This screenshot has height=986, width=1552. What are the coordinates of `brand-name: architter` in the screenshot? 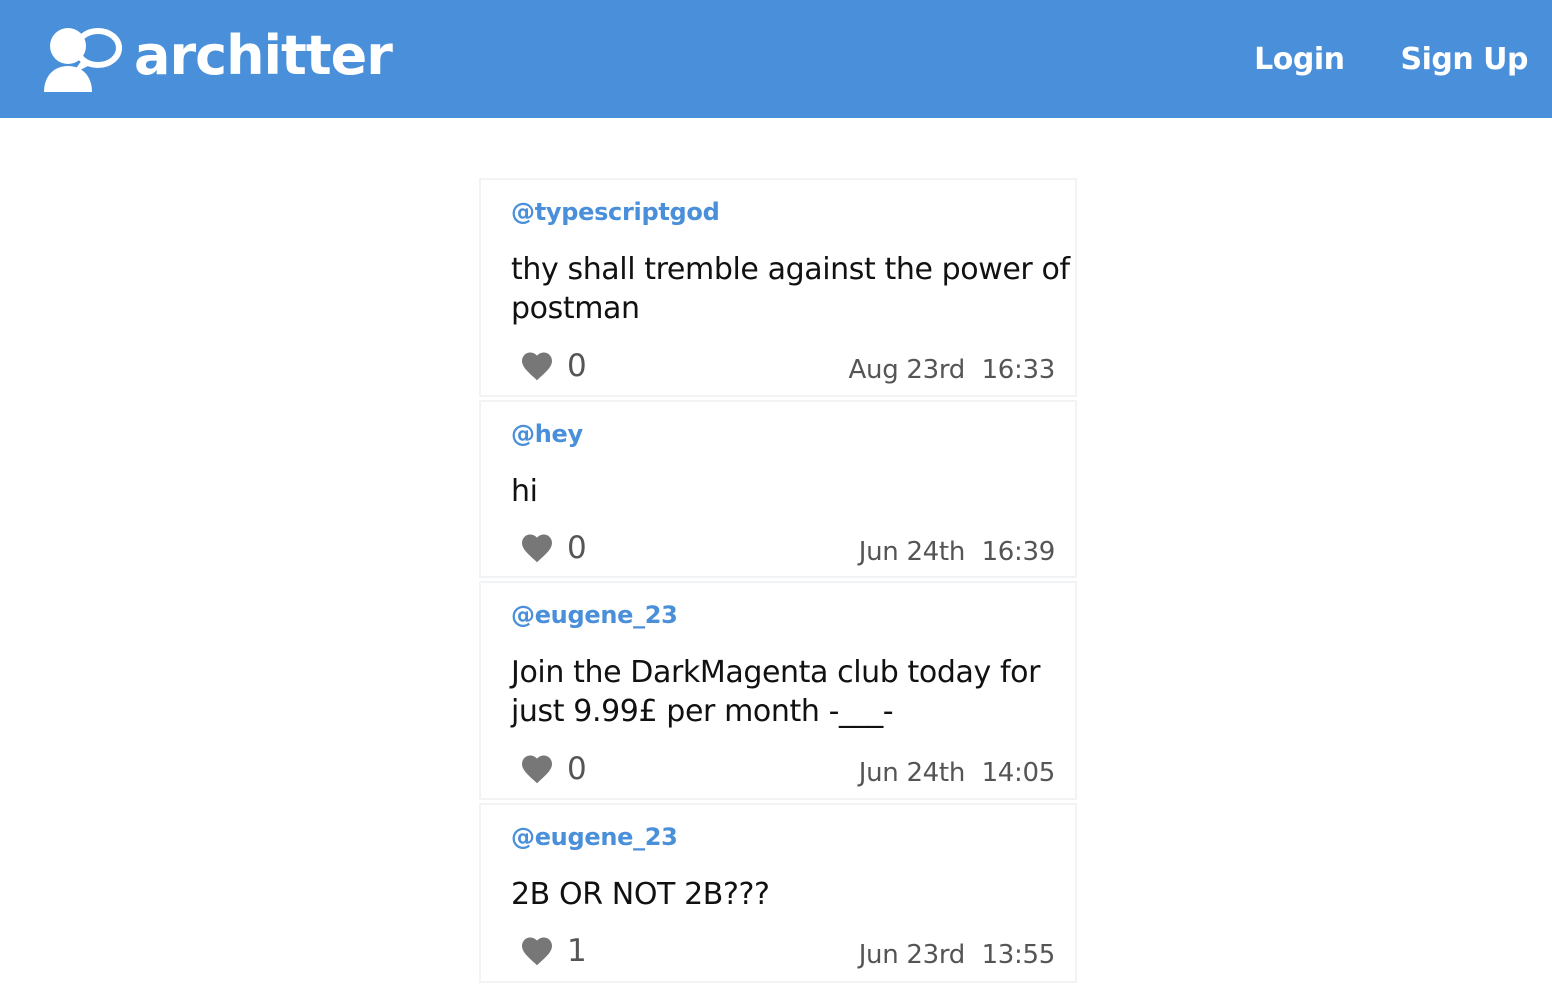 It's located at (263, 55).